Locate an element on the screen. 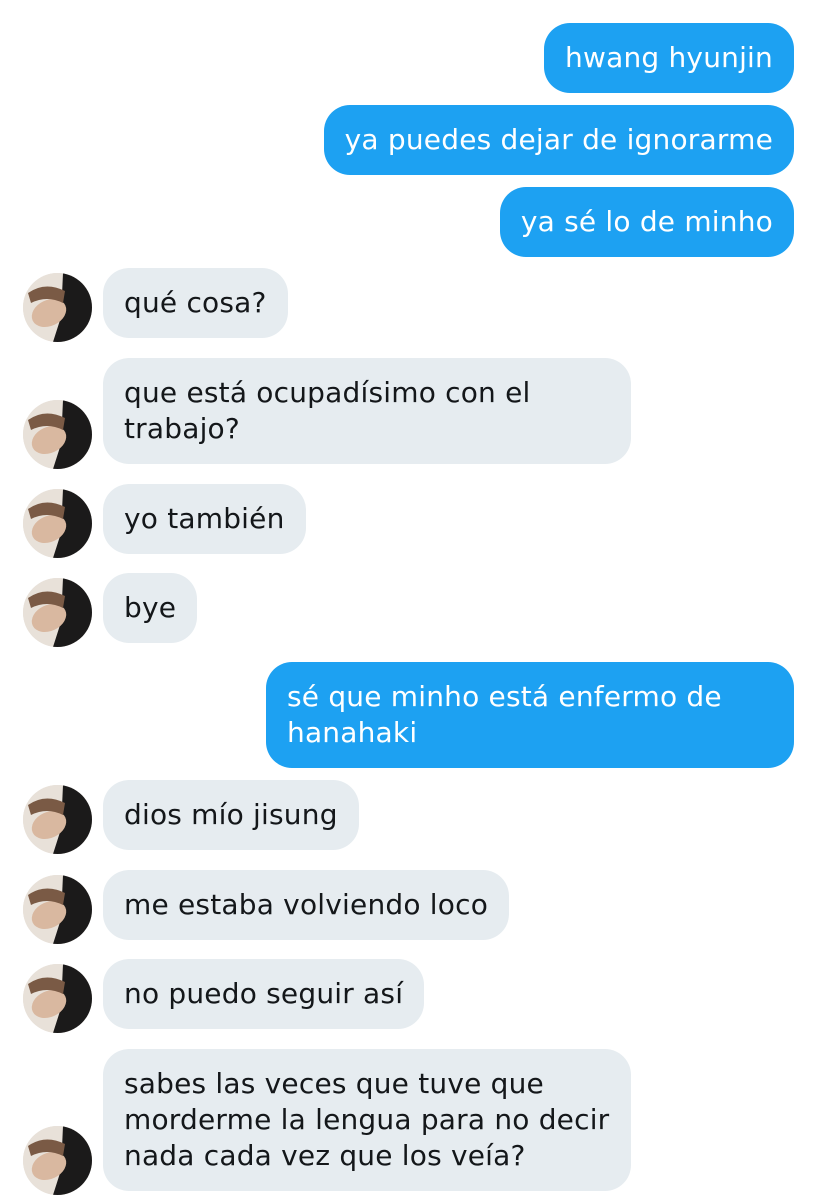  message-bubble-received: me estaba volviendo loco is located at coordinates (306, 905).